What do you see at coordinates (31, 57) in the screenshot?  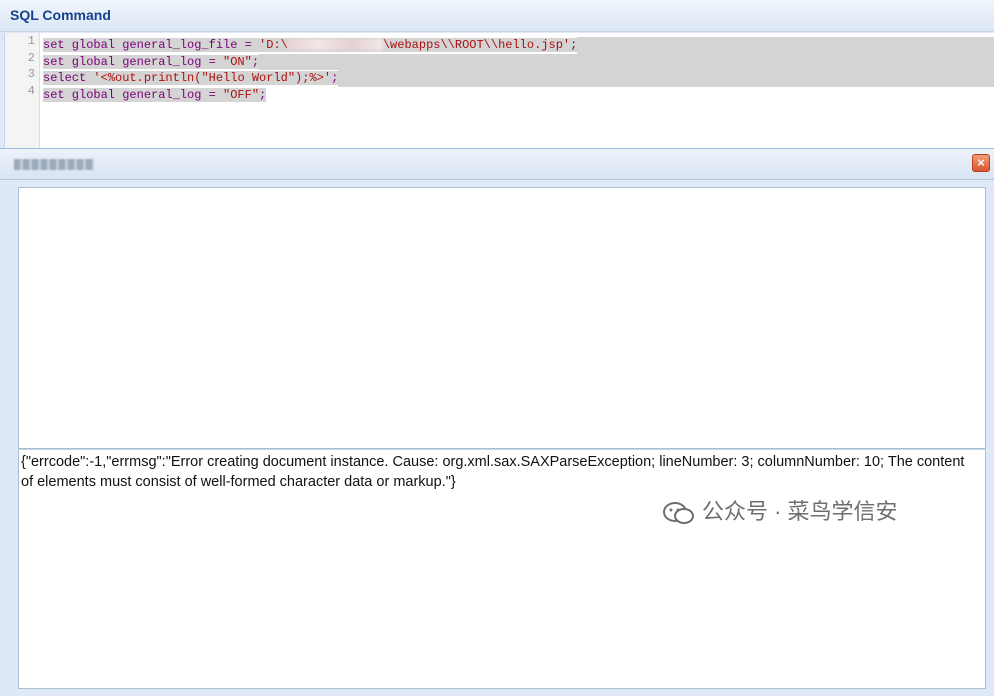 I see `line-number: 2` at bounding box center [31, 57].